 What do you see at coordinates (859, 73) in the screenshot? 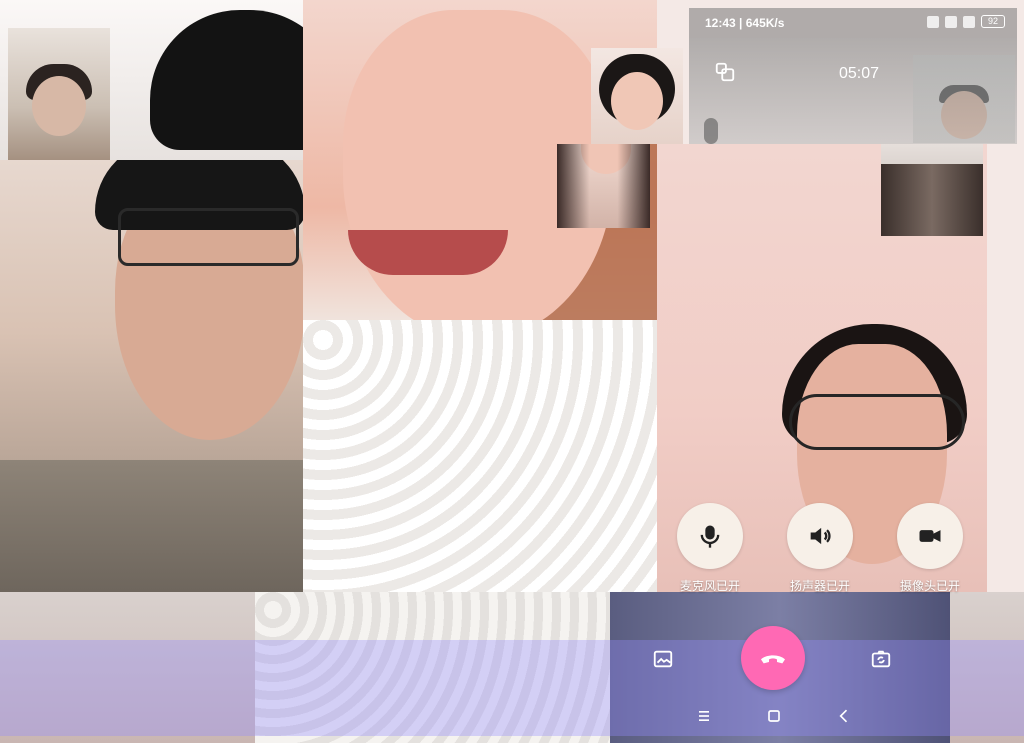
I see `call-timer: 05:07` at bounding box center [859, 73].